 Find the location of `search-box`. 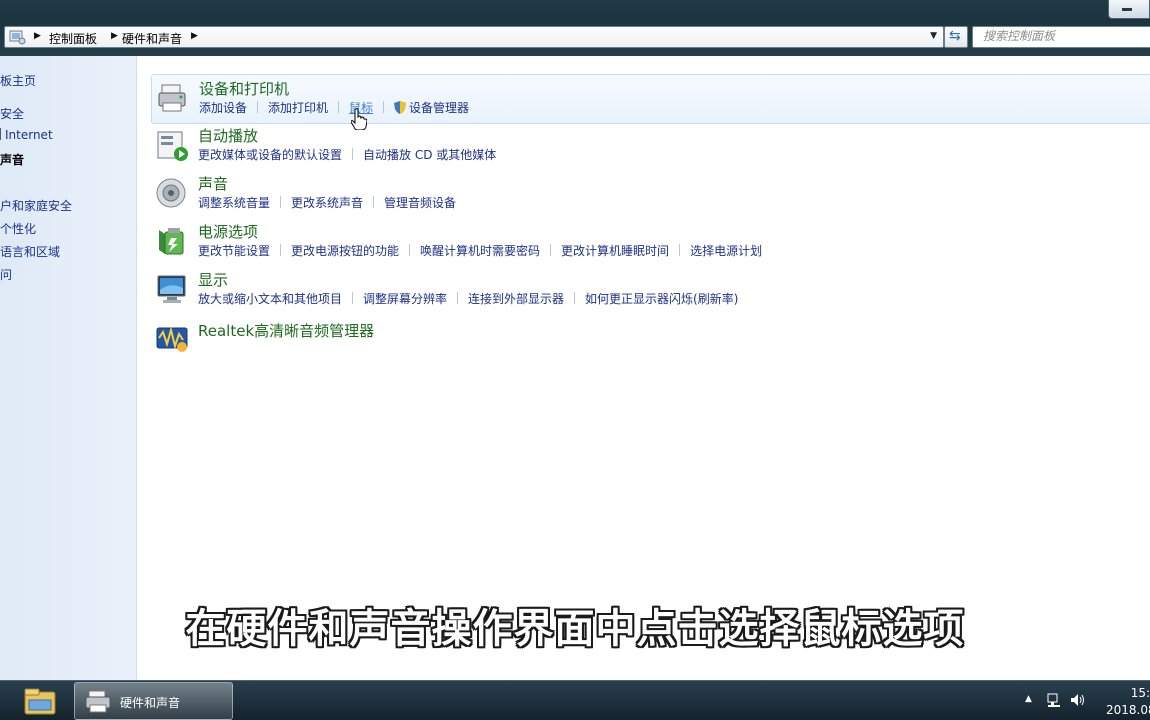

search-box is located at coordinates (1061, 37).